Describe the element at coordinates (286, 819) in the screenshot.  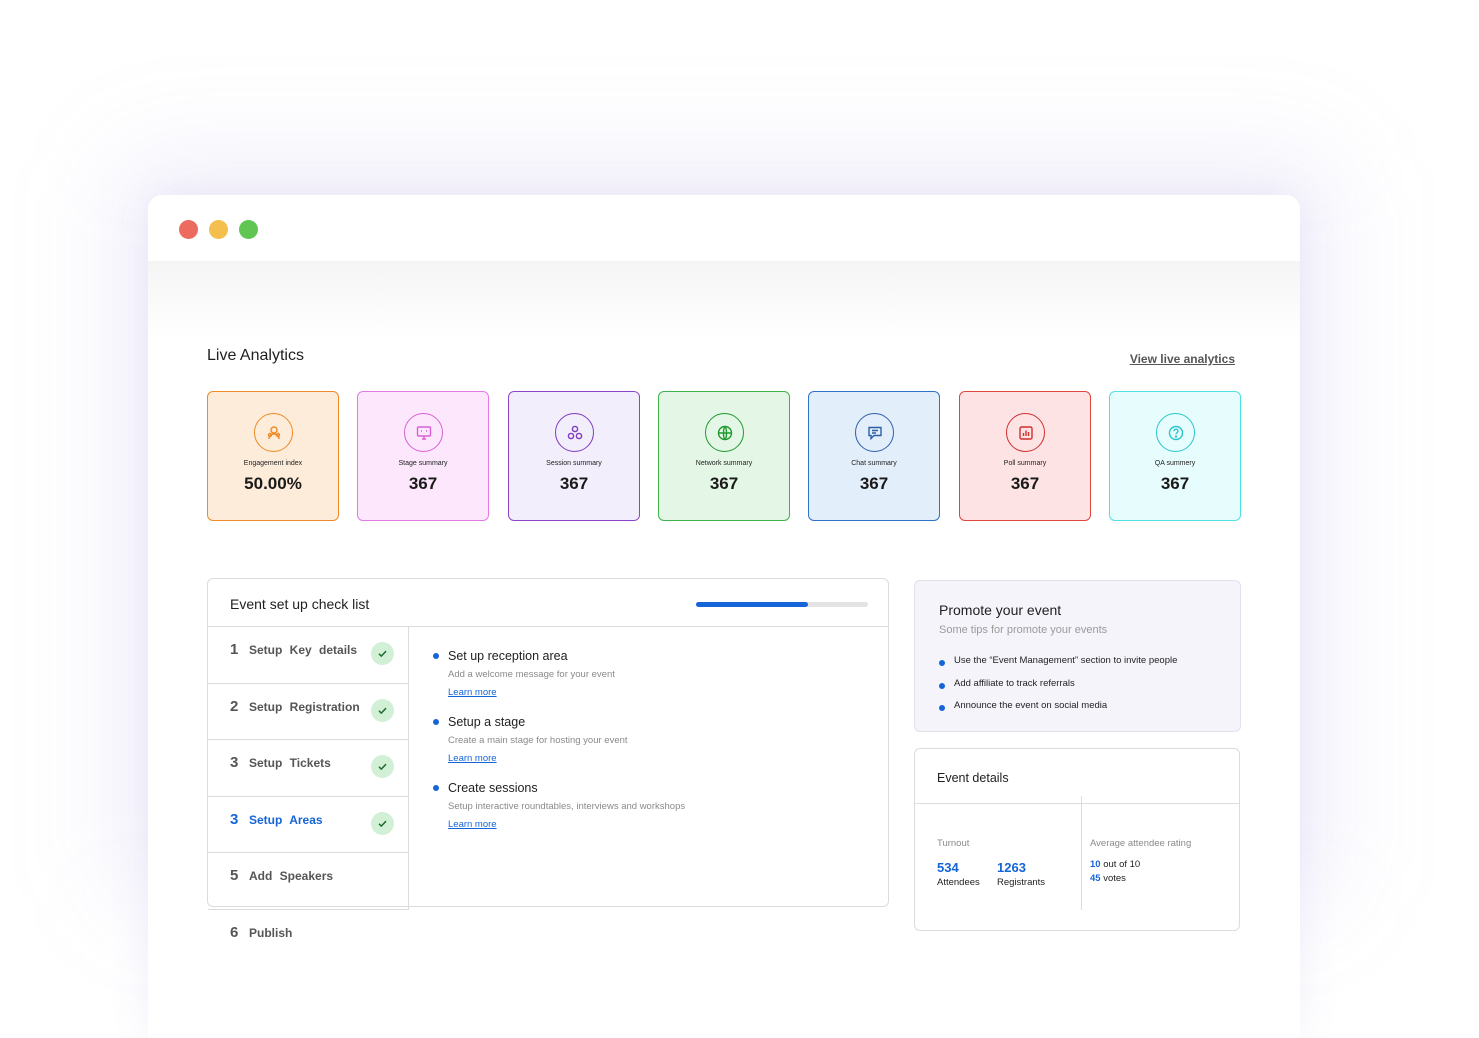
I see `step-label: Setup Areas` at that location.